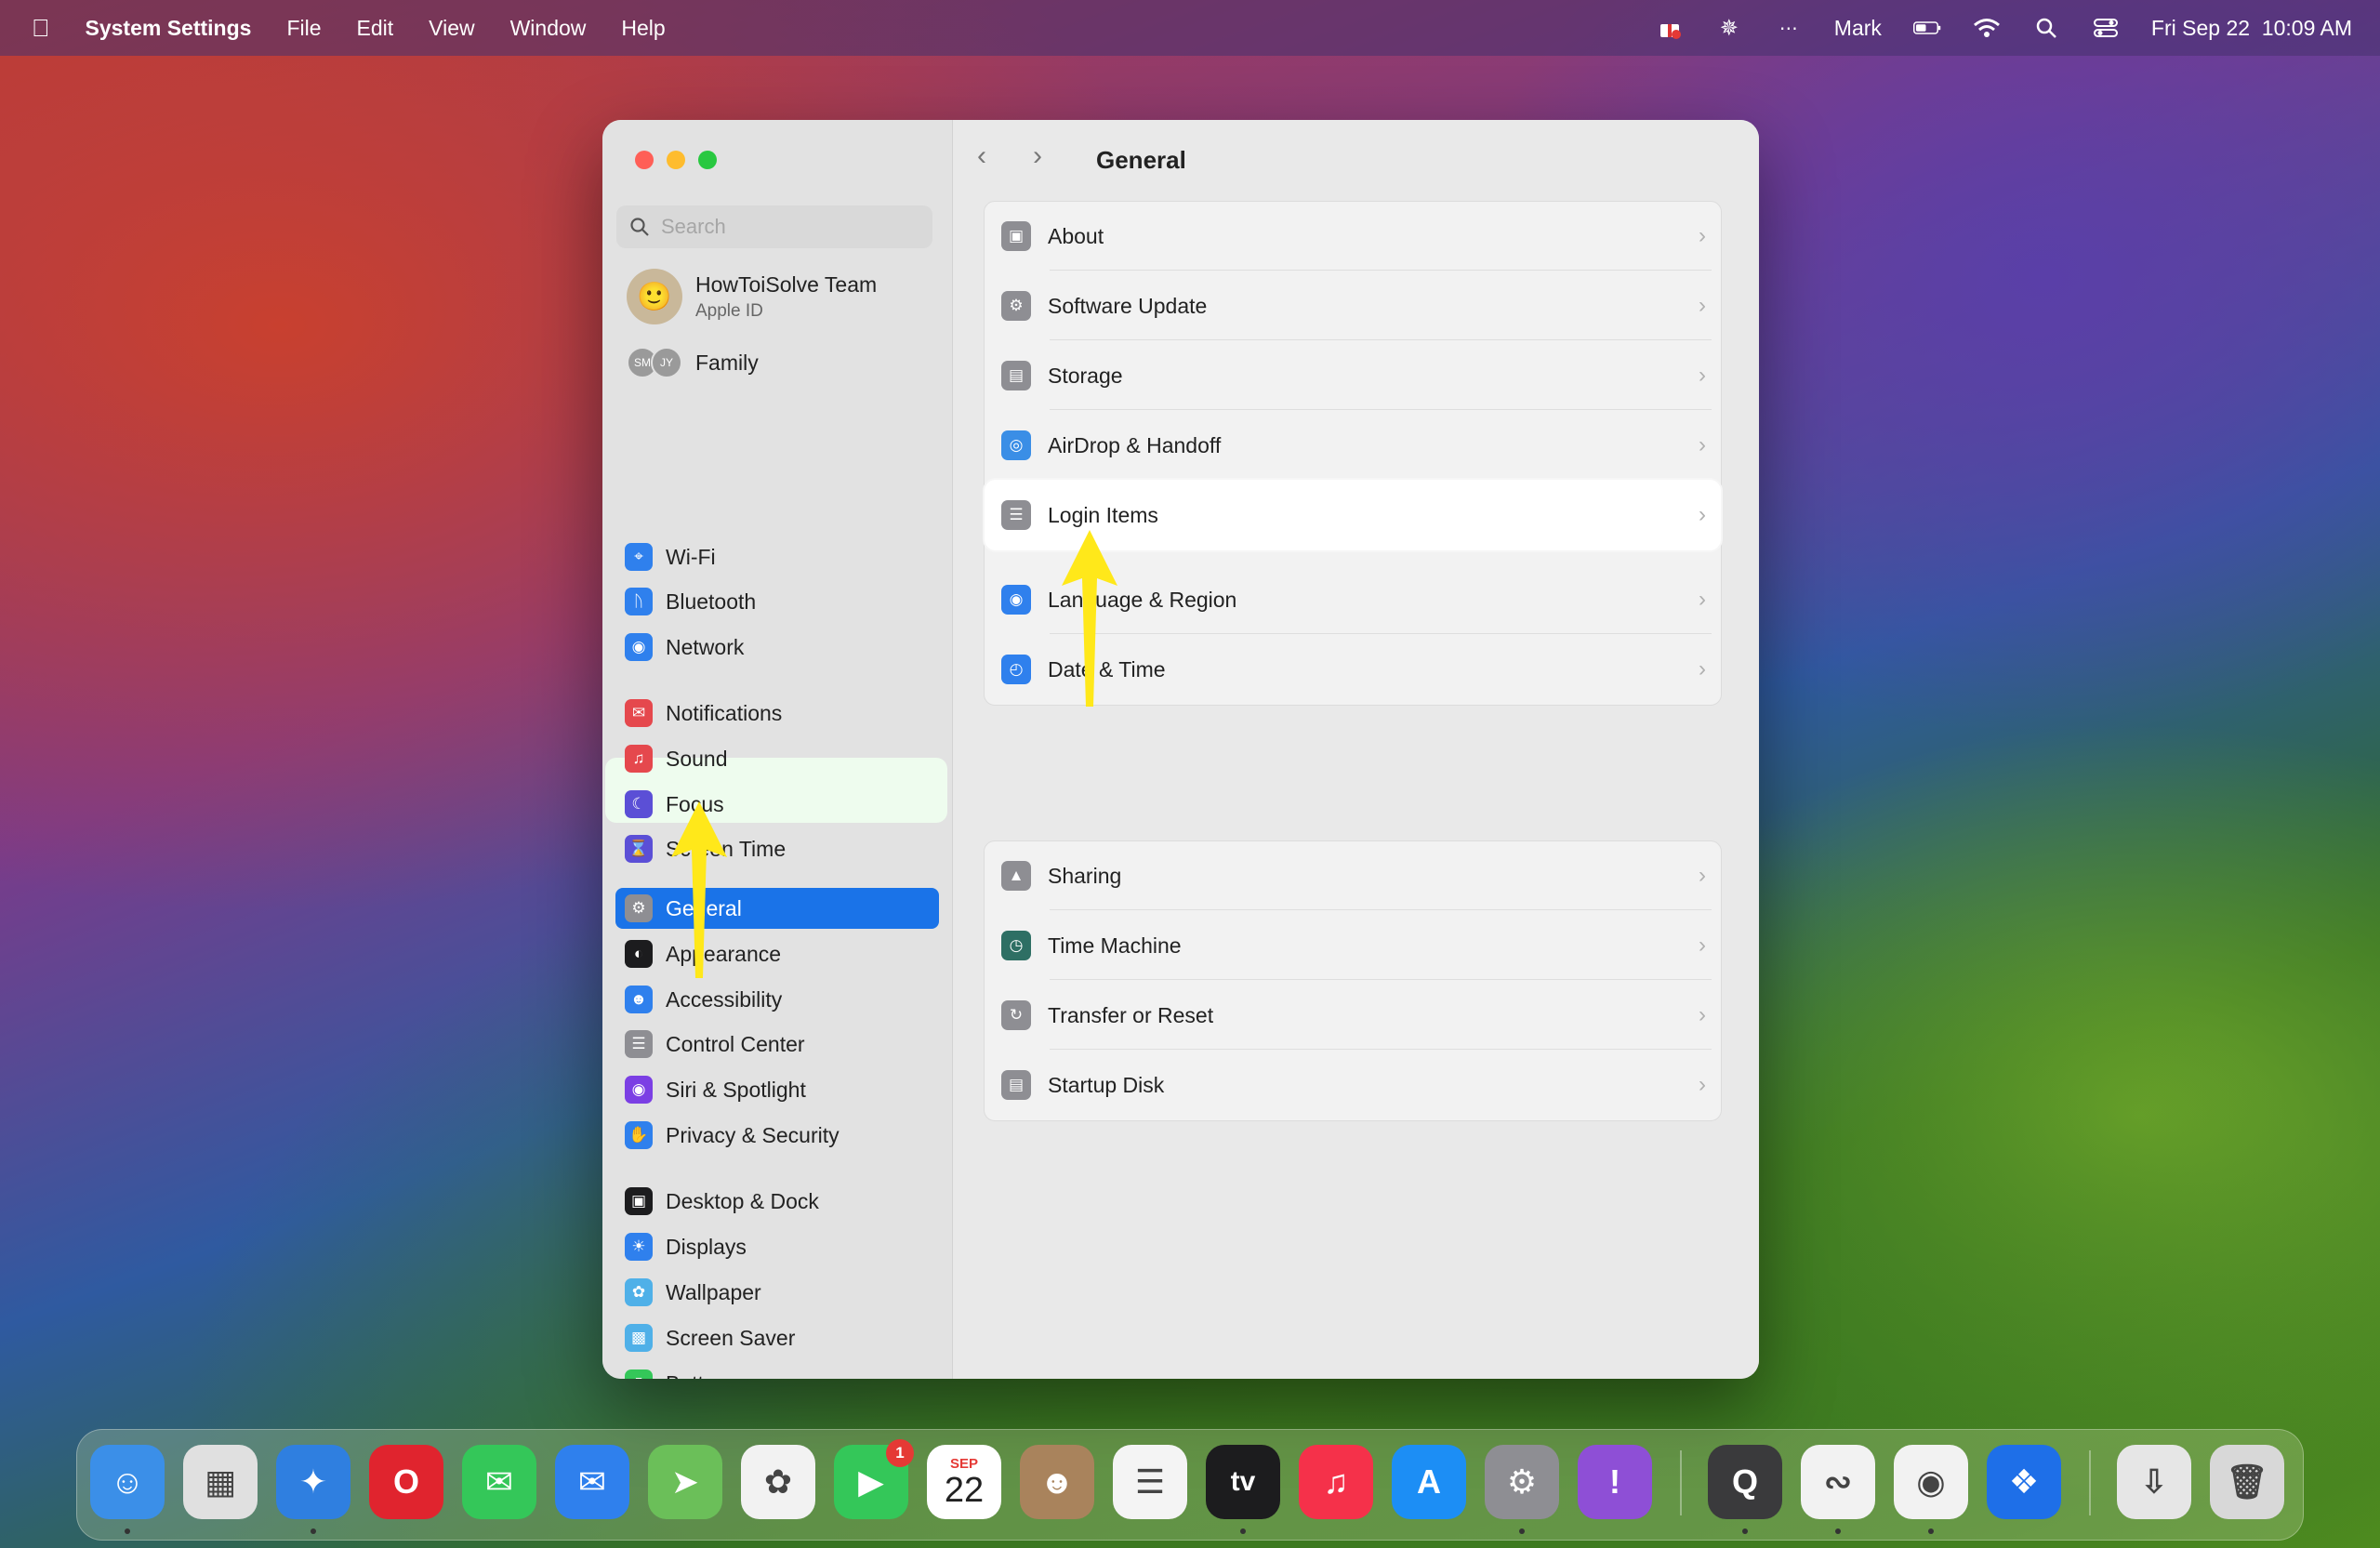 The height and width of the screenshot is (1548, 2380). Describe the element at coordinates (713, 1291) in the screenshot. I see `sidebar-item-label: Wallpaper` at that location.